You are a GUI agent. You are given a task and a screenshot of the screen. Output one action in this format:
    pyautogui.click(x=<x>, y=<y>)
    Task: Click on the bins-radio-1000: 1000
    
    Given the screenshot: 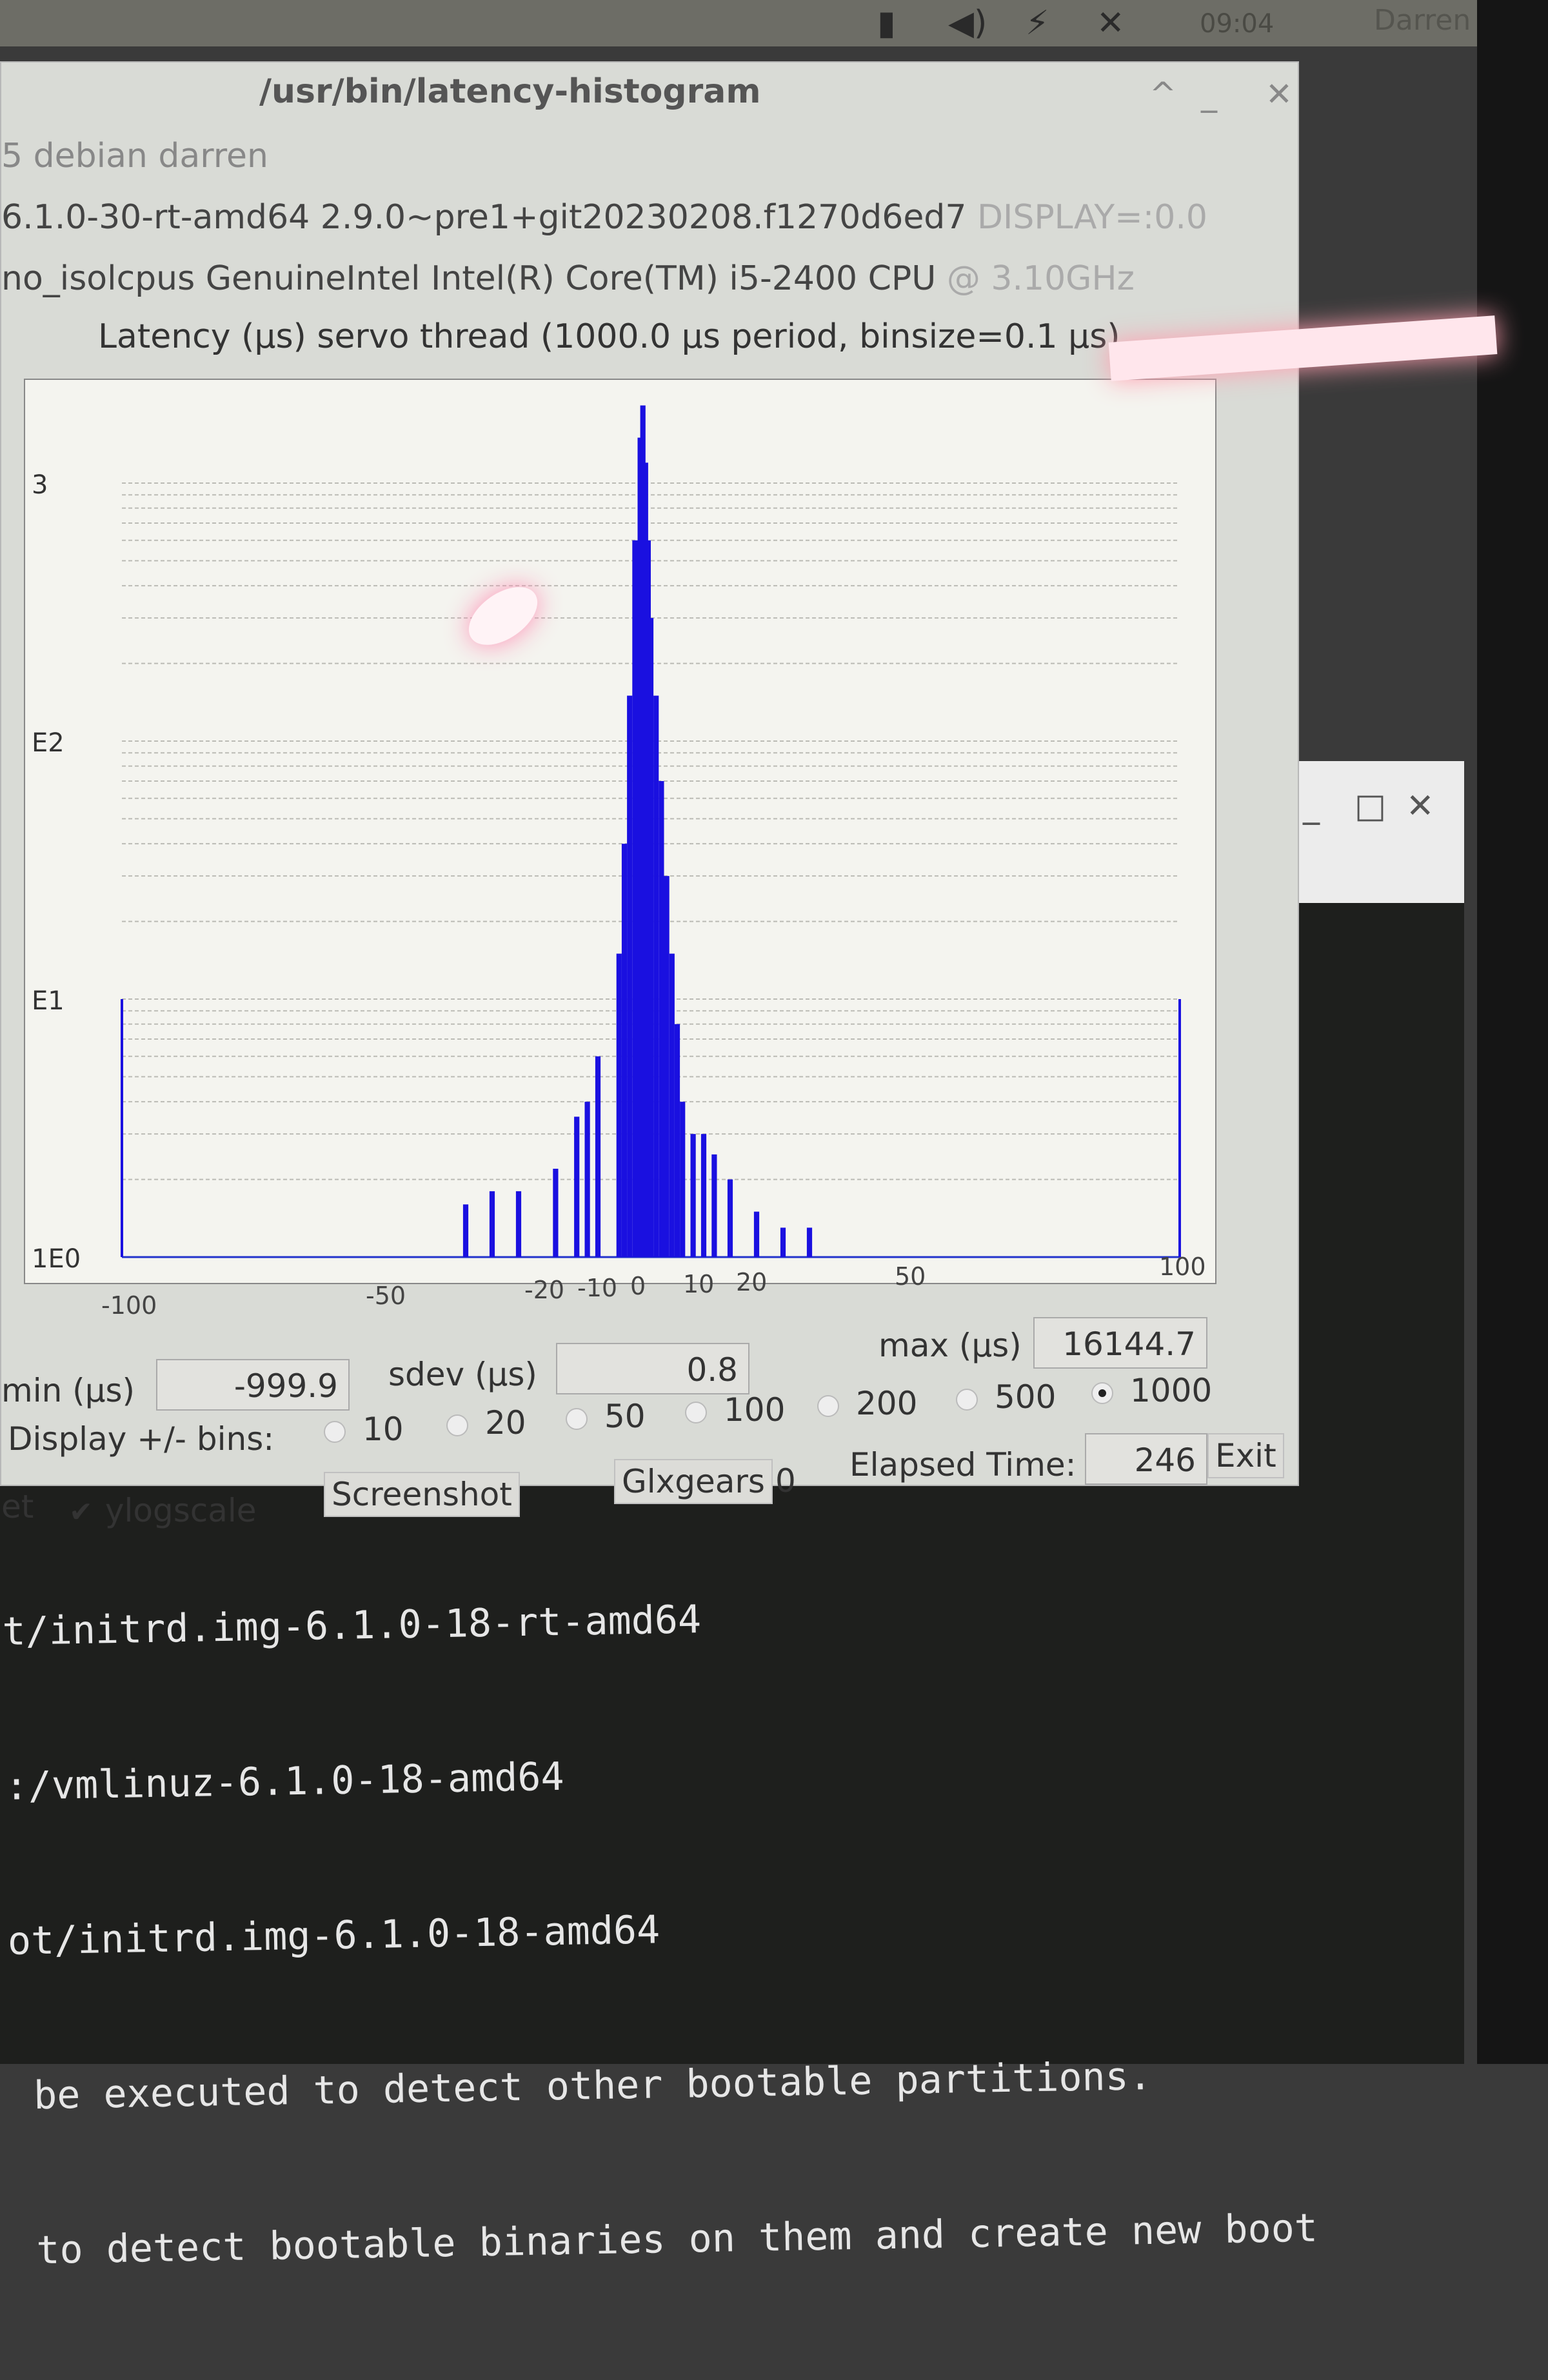 What is the action you would take?
    pyautogui.click(x=1152, y=1390)
    